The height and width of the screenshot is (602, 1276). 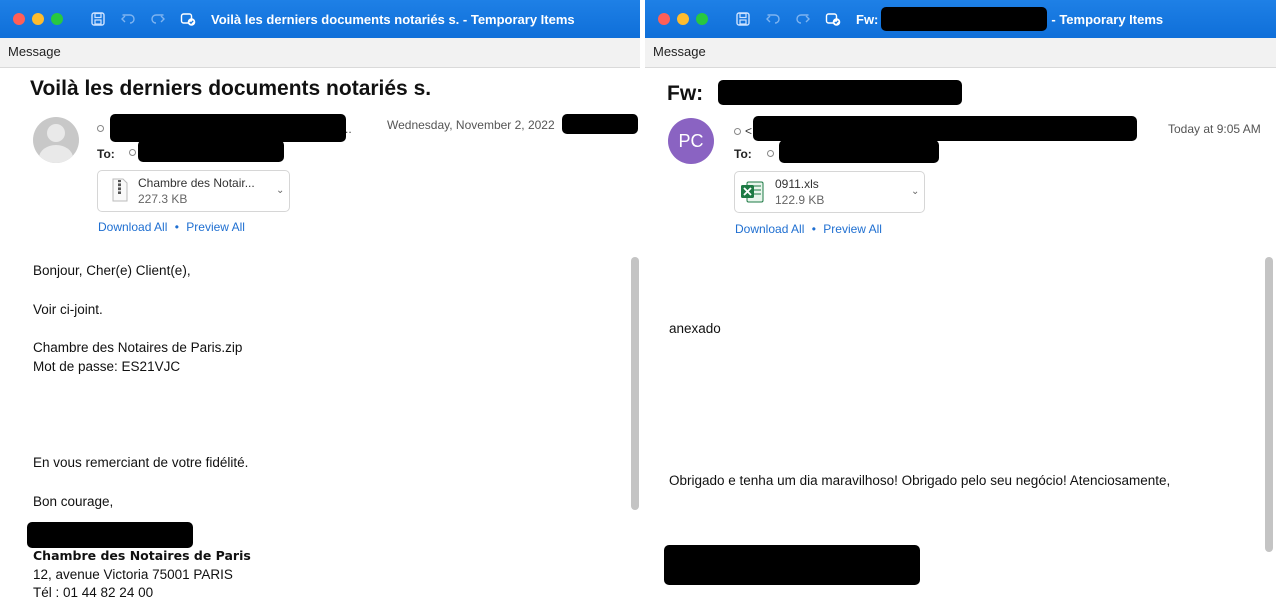 I want to click on excel-file-icon, so click(x=752, y=194).